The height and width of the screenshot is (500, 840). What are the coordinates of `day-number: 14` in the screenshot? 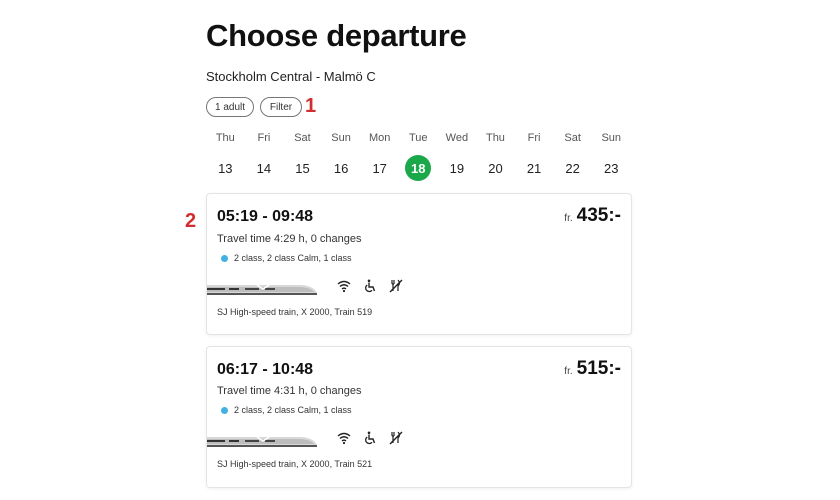 It's located at (264, 168).